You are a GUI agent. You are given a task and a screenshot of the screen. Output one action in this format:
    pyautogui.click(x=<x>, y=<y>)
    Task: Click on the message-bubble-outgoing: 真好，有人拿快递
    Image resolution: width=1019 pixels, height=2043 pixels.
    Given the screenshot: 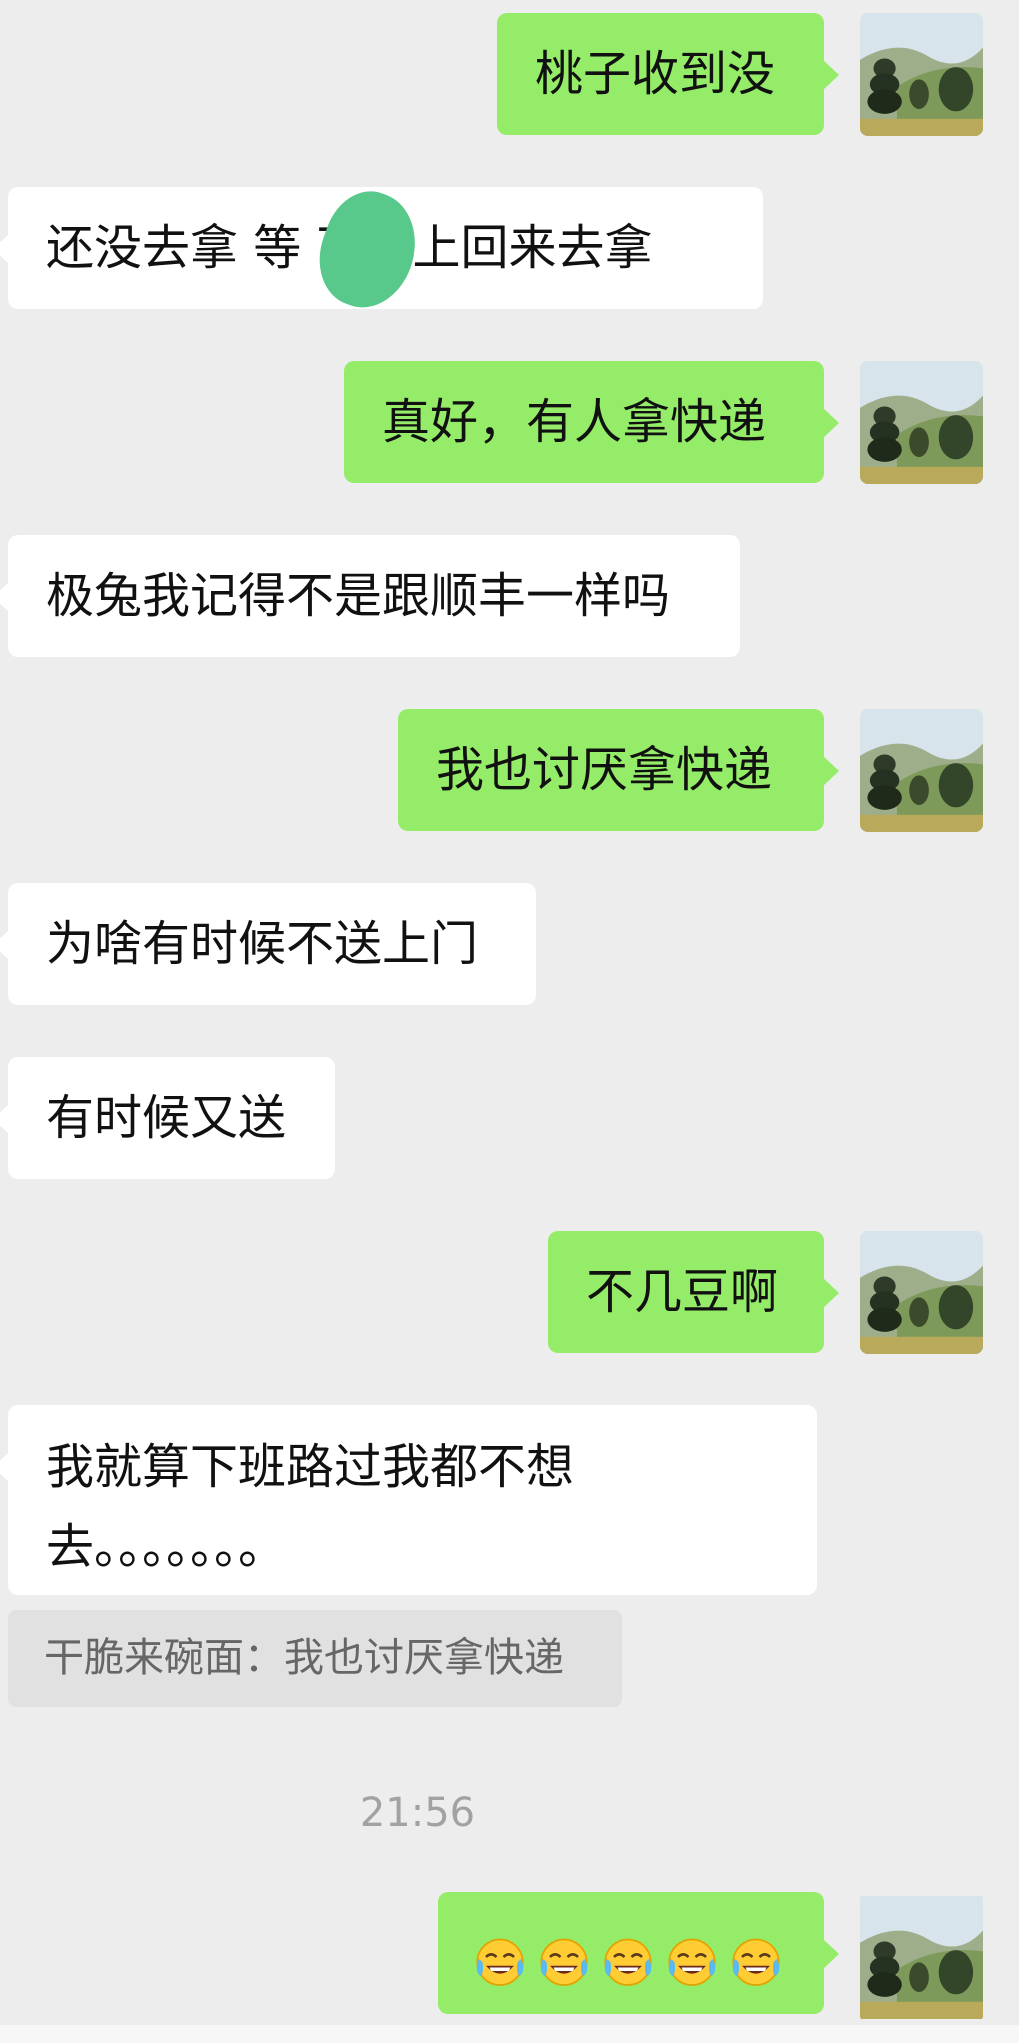 What is the action you would take?
    pyautogui.click(x=591, y=422)
    